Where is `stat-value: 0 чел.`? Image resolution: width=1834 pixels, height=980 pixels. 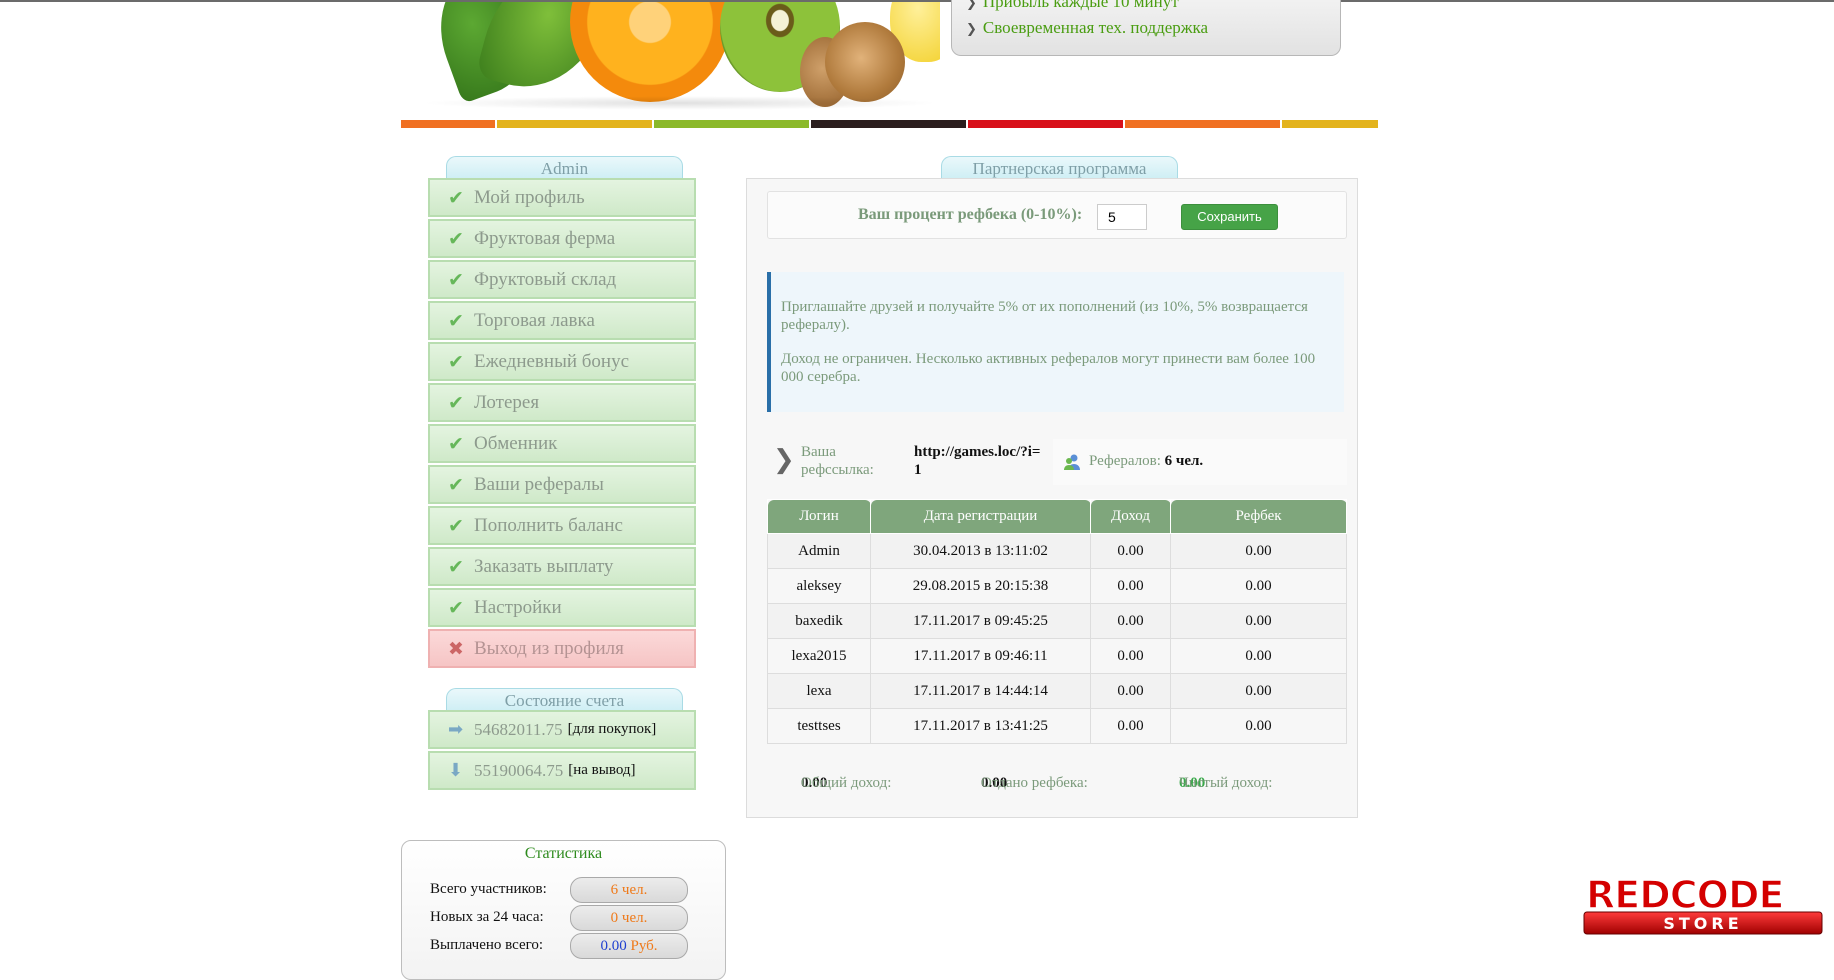 stat-value: 0 чел. is located at coordinates (629, 918).